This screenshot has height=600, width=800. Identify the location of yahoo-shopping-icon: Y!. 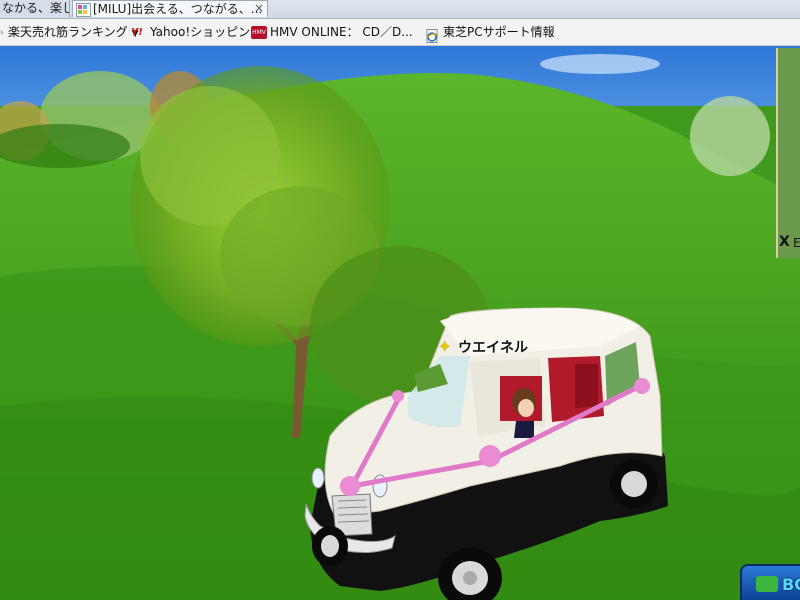
(137, 32).